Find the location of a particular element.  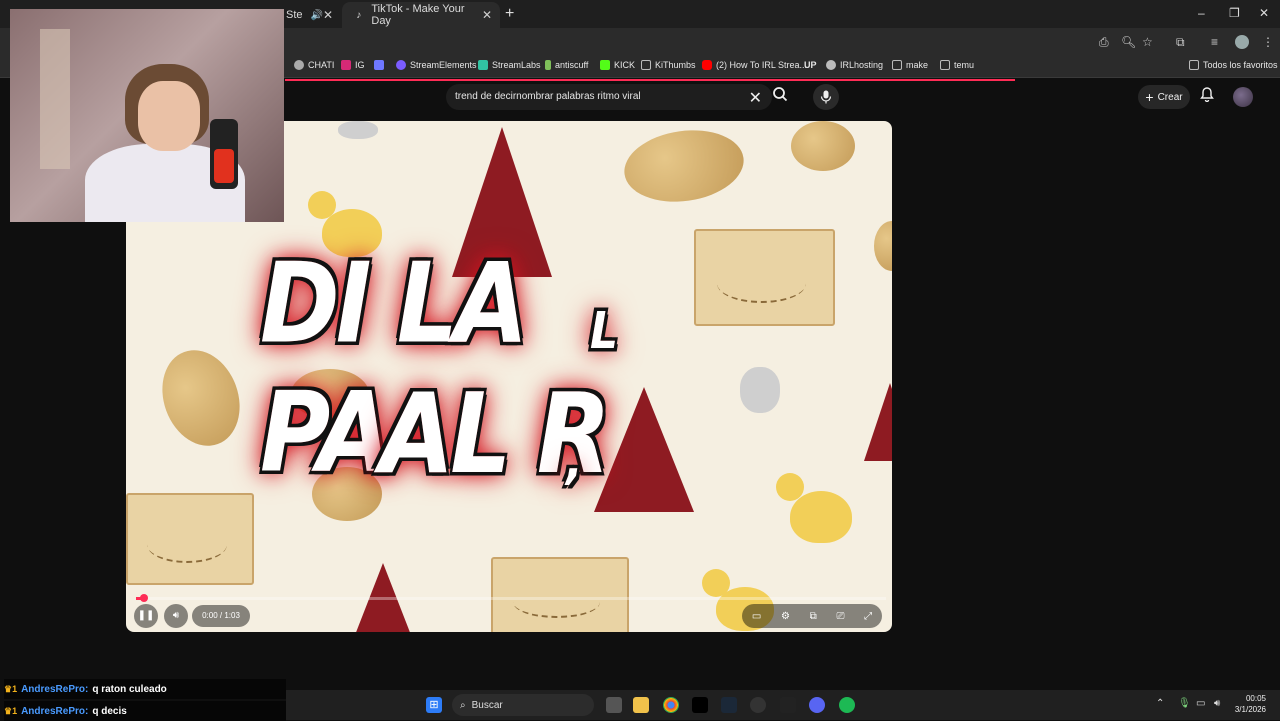

red-cloak-image is located at coordinates (878, 422).